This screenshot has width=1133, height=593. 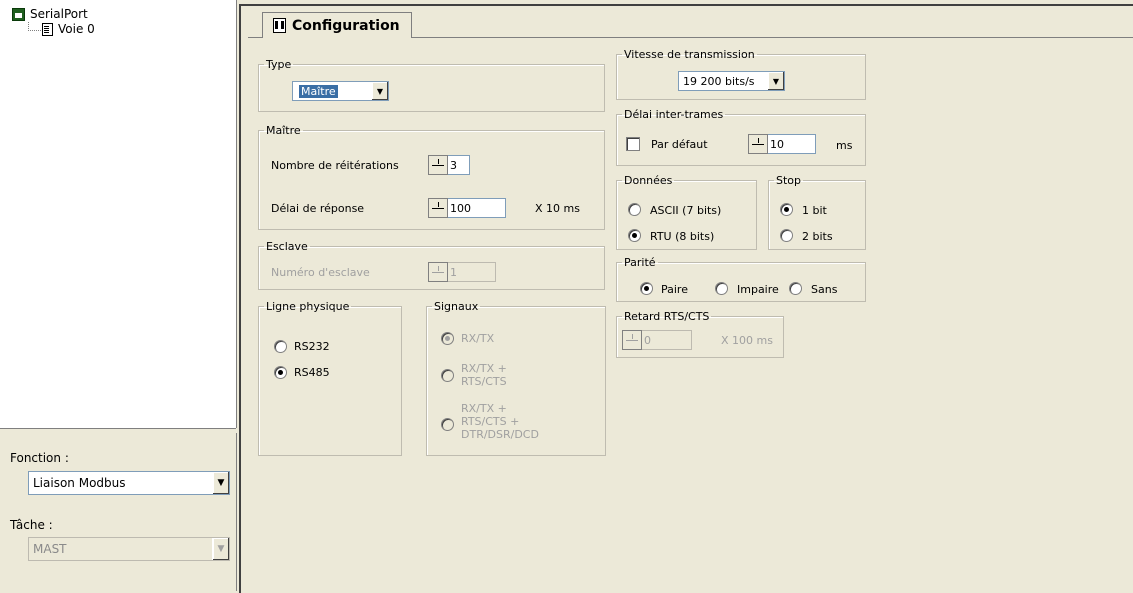 I want to click on fonction-select: Liaison Modbus ▼, so click(x=129, y=483).